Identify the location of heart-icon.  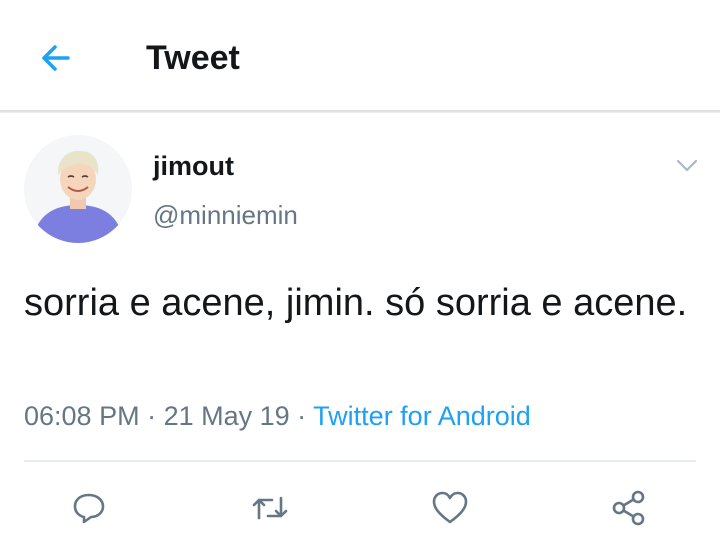
(450, 507).